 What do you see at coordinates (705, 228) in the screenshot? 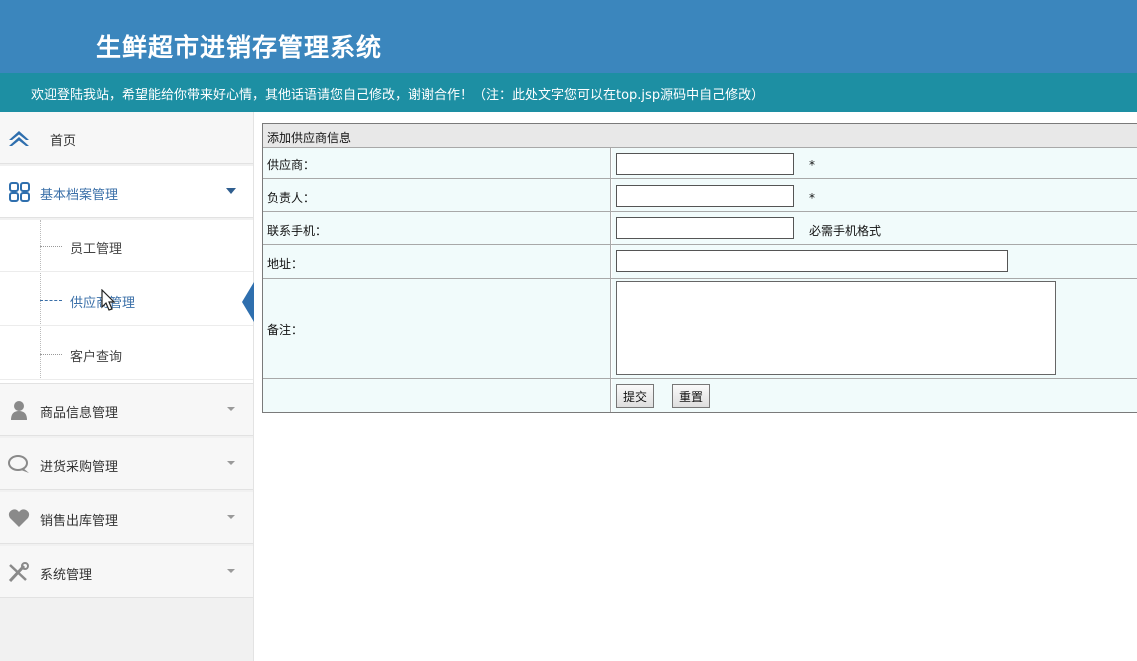
I see `phone-input` at bounding box center [705, 228].